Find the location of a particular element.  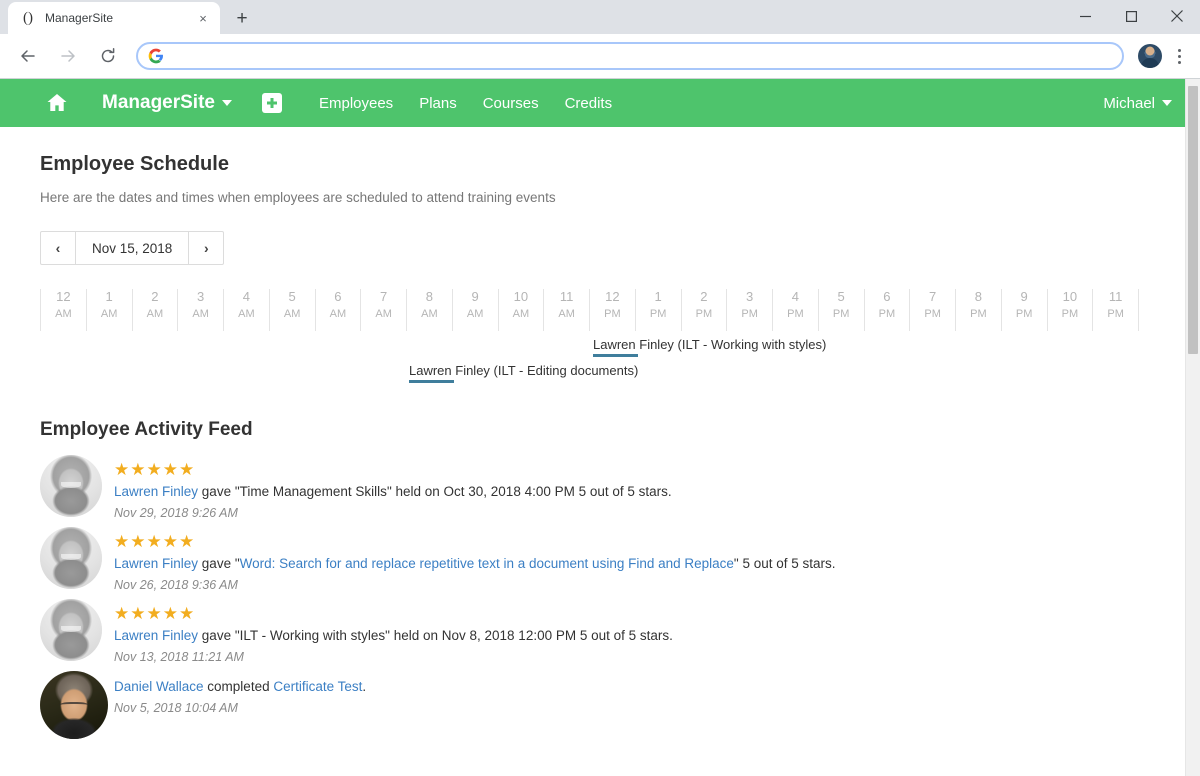

google-g-icon is located at coordinates (156, 56).